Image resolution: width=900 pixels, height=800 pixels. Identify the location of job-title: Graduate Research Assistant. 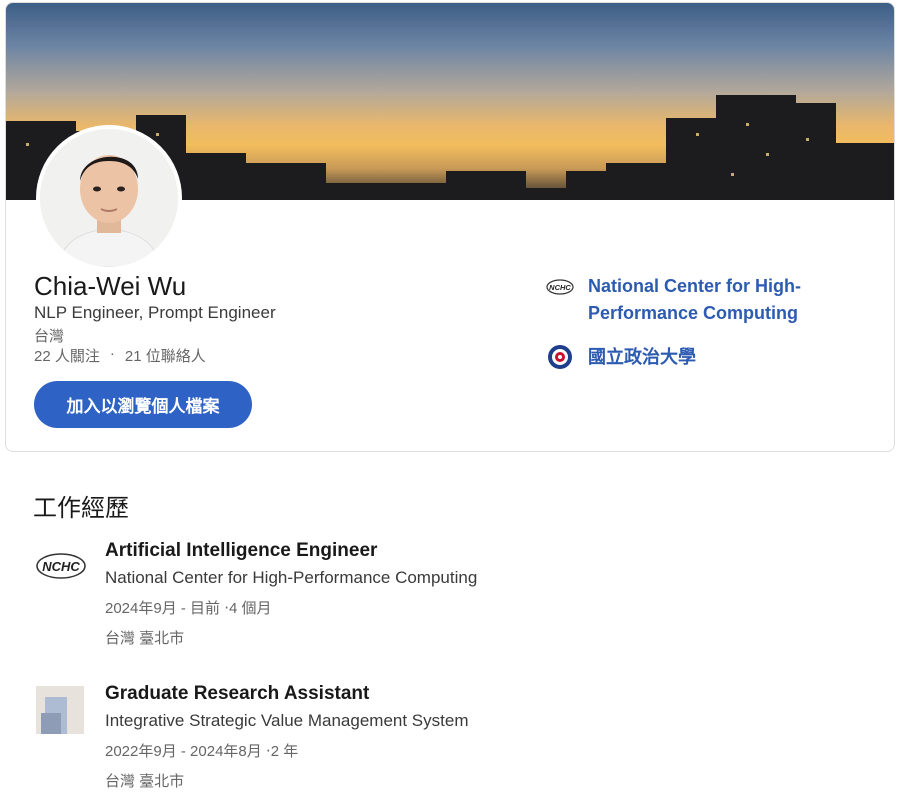
(237, 693).